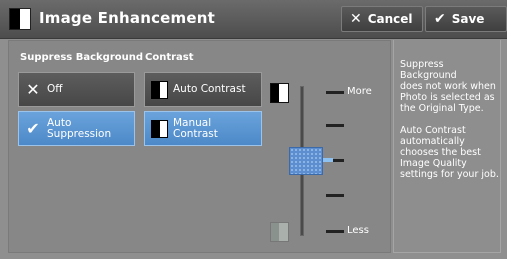 Image resolution: width=507 pixels, height=259 pixels. I want to click on low-contrast-icon, so click(279, 232).